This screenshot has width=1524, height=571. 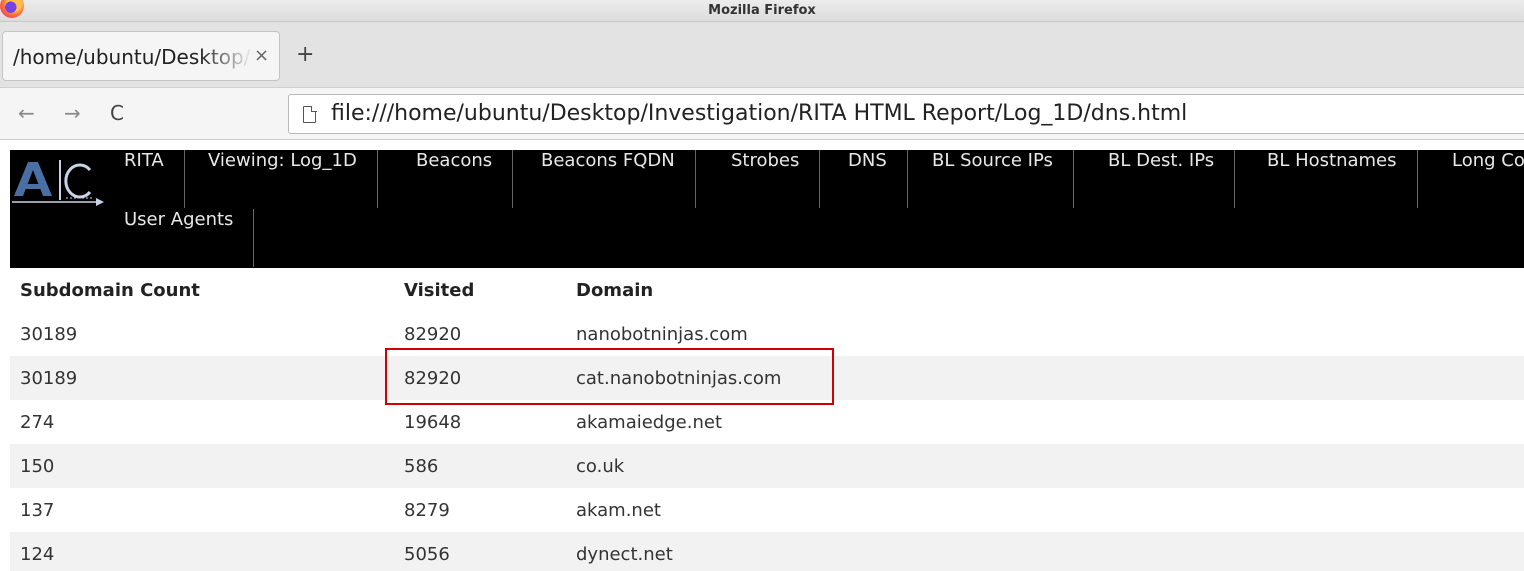 What do you see at coordinates (868, 179) in the screenshot?
I see `nav-dns: DNS` at bounding box center [868, 179].